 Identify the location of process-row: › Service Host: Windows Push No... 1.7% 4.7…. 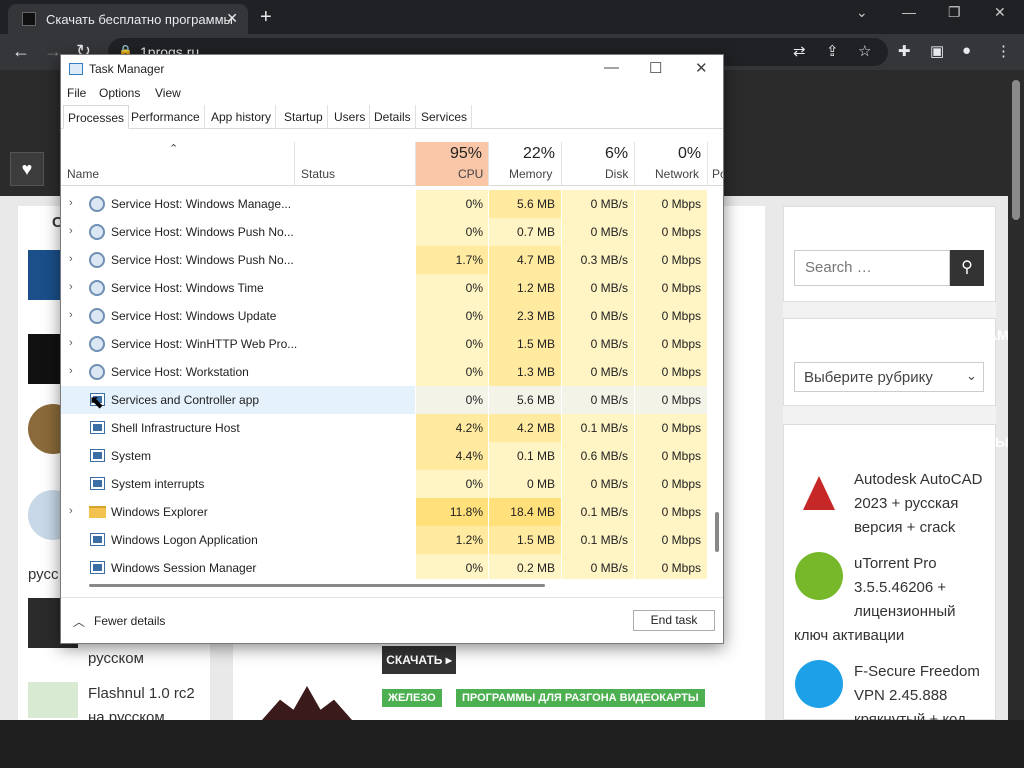
(384, 260).